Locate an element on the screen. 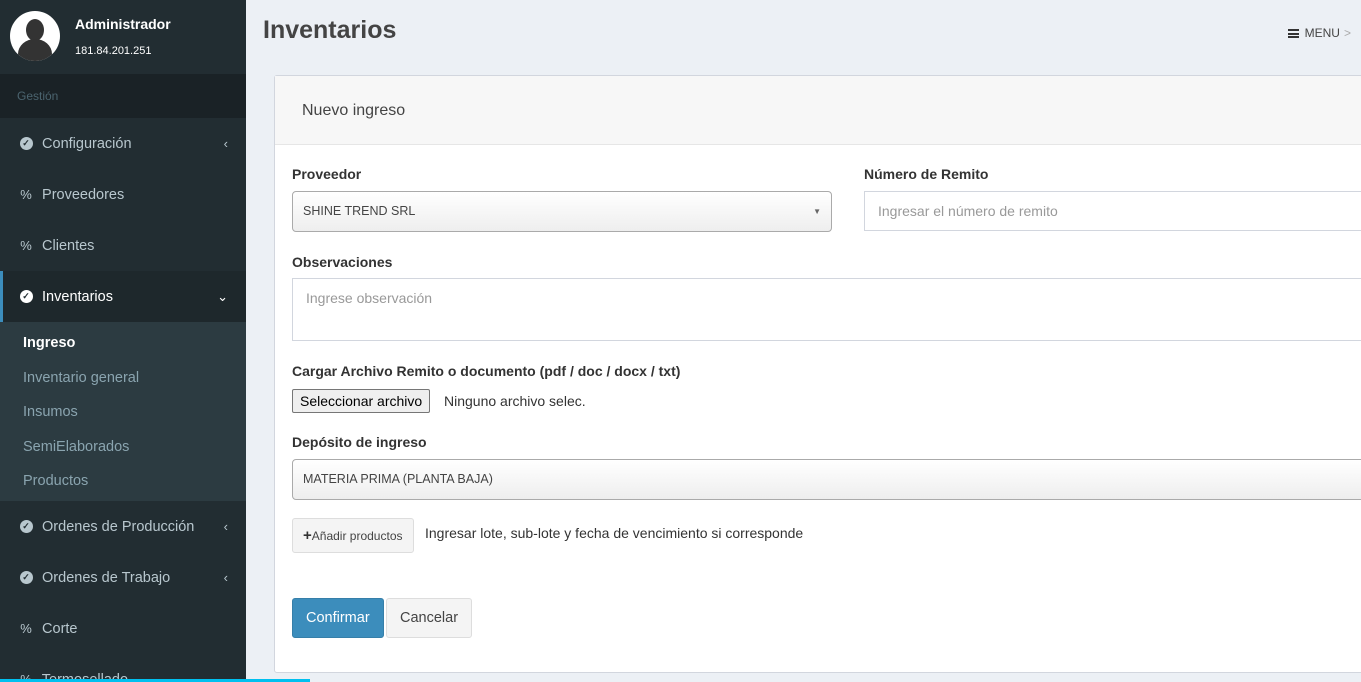 The width and height of the screenshot is (1361, 682). observaciones-label: Observaciones is located at coordinates (342, 262).